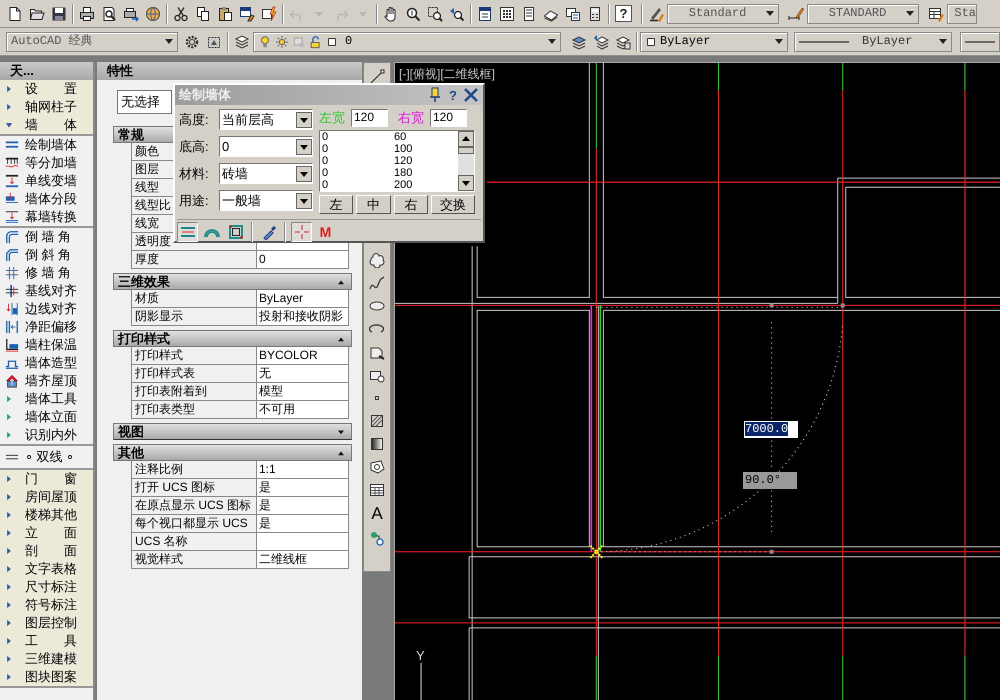 Image resolution: width=1000 pixels, height=700 pixels. Describe the element at coordinates (471, 95) in the screenshot. I see `close-icon` at that location.